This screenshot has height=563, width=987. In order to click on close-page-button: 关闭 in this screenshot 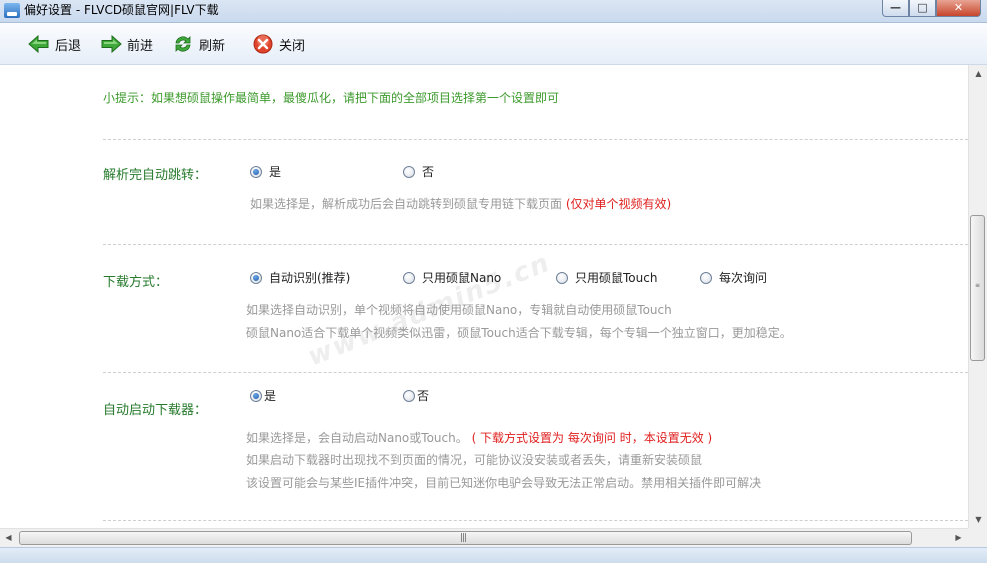, I will do `click(278, 44)`.